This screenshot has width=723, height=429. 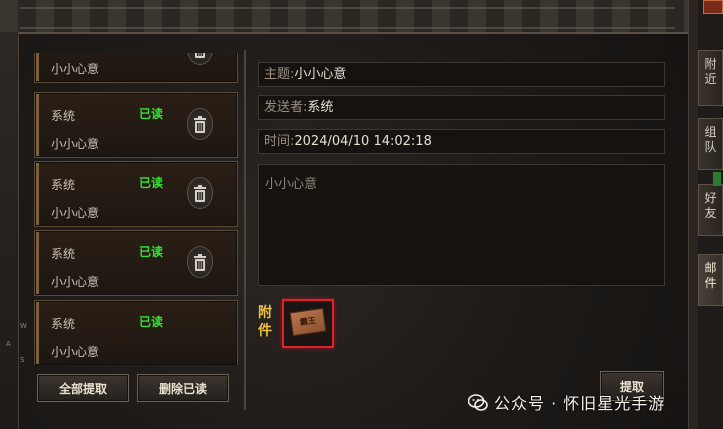 I want to click on time-value: 2024/04/10 14:02:18, so click(x=363, y=141).